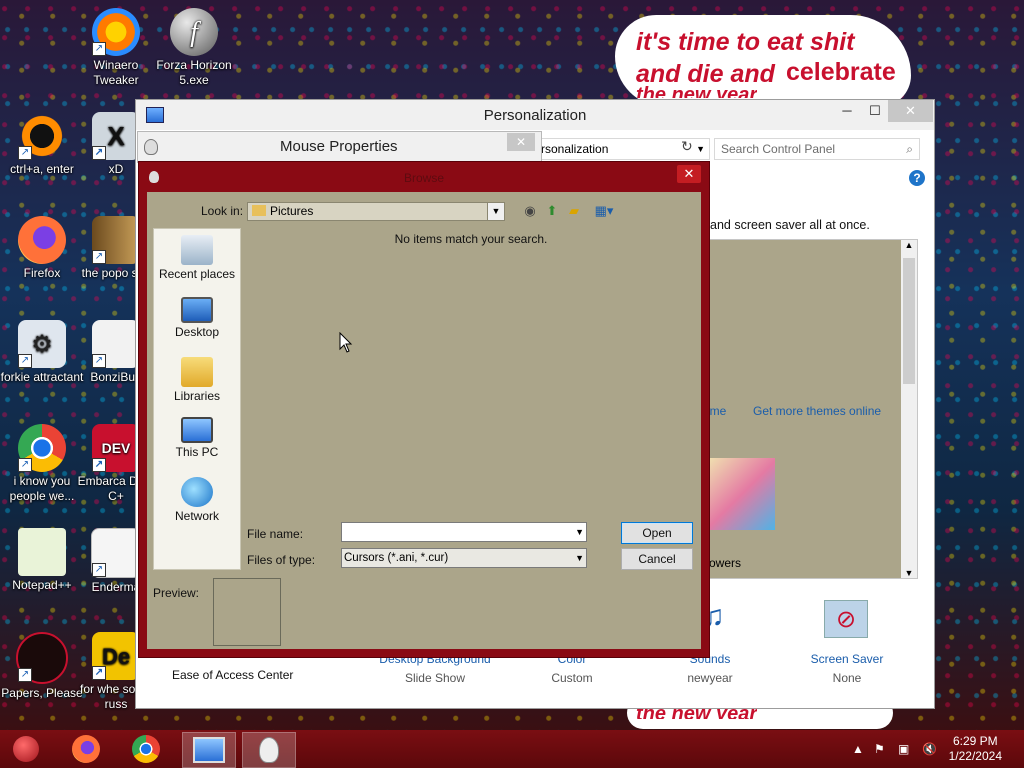 The image size is (1024, 768). I want to click on taskbar-firefox, so click(86, 749).